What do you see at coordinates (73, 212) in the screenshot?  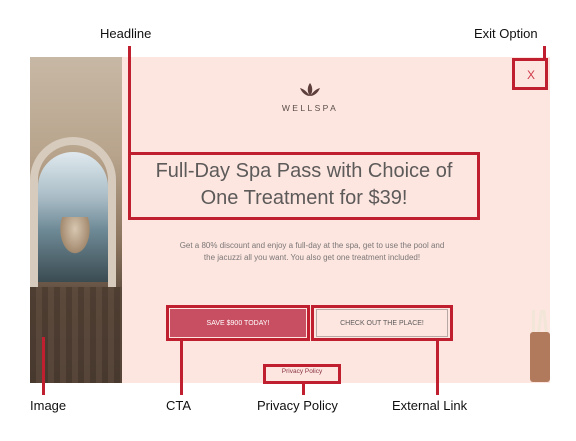 I see `arch-frame` at bounding box center [73, 212].